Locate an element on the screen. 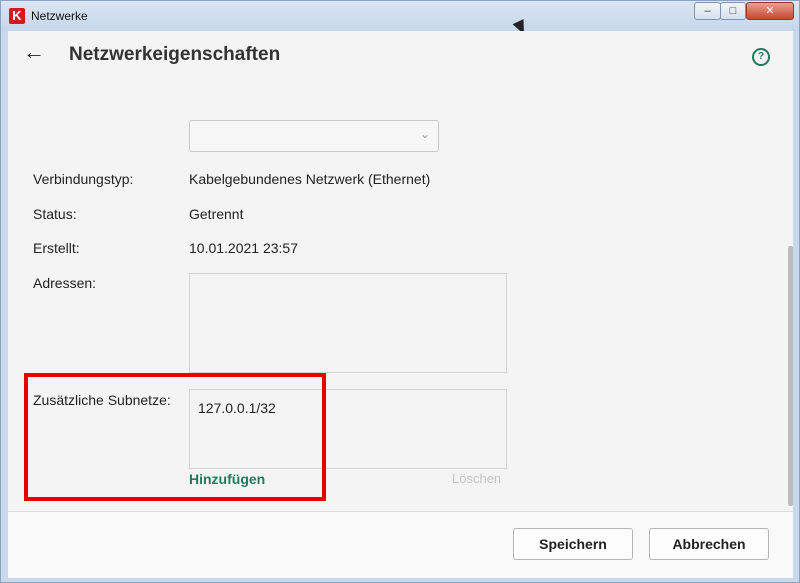  connection-type-label: Verbindungstyp: is located at coordinates (83, 179).